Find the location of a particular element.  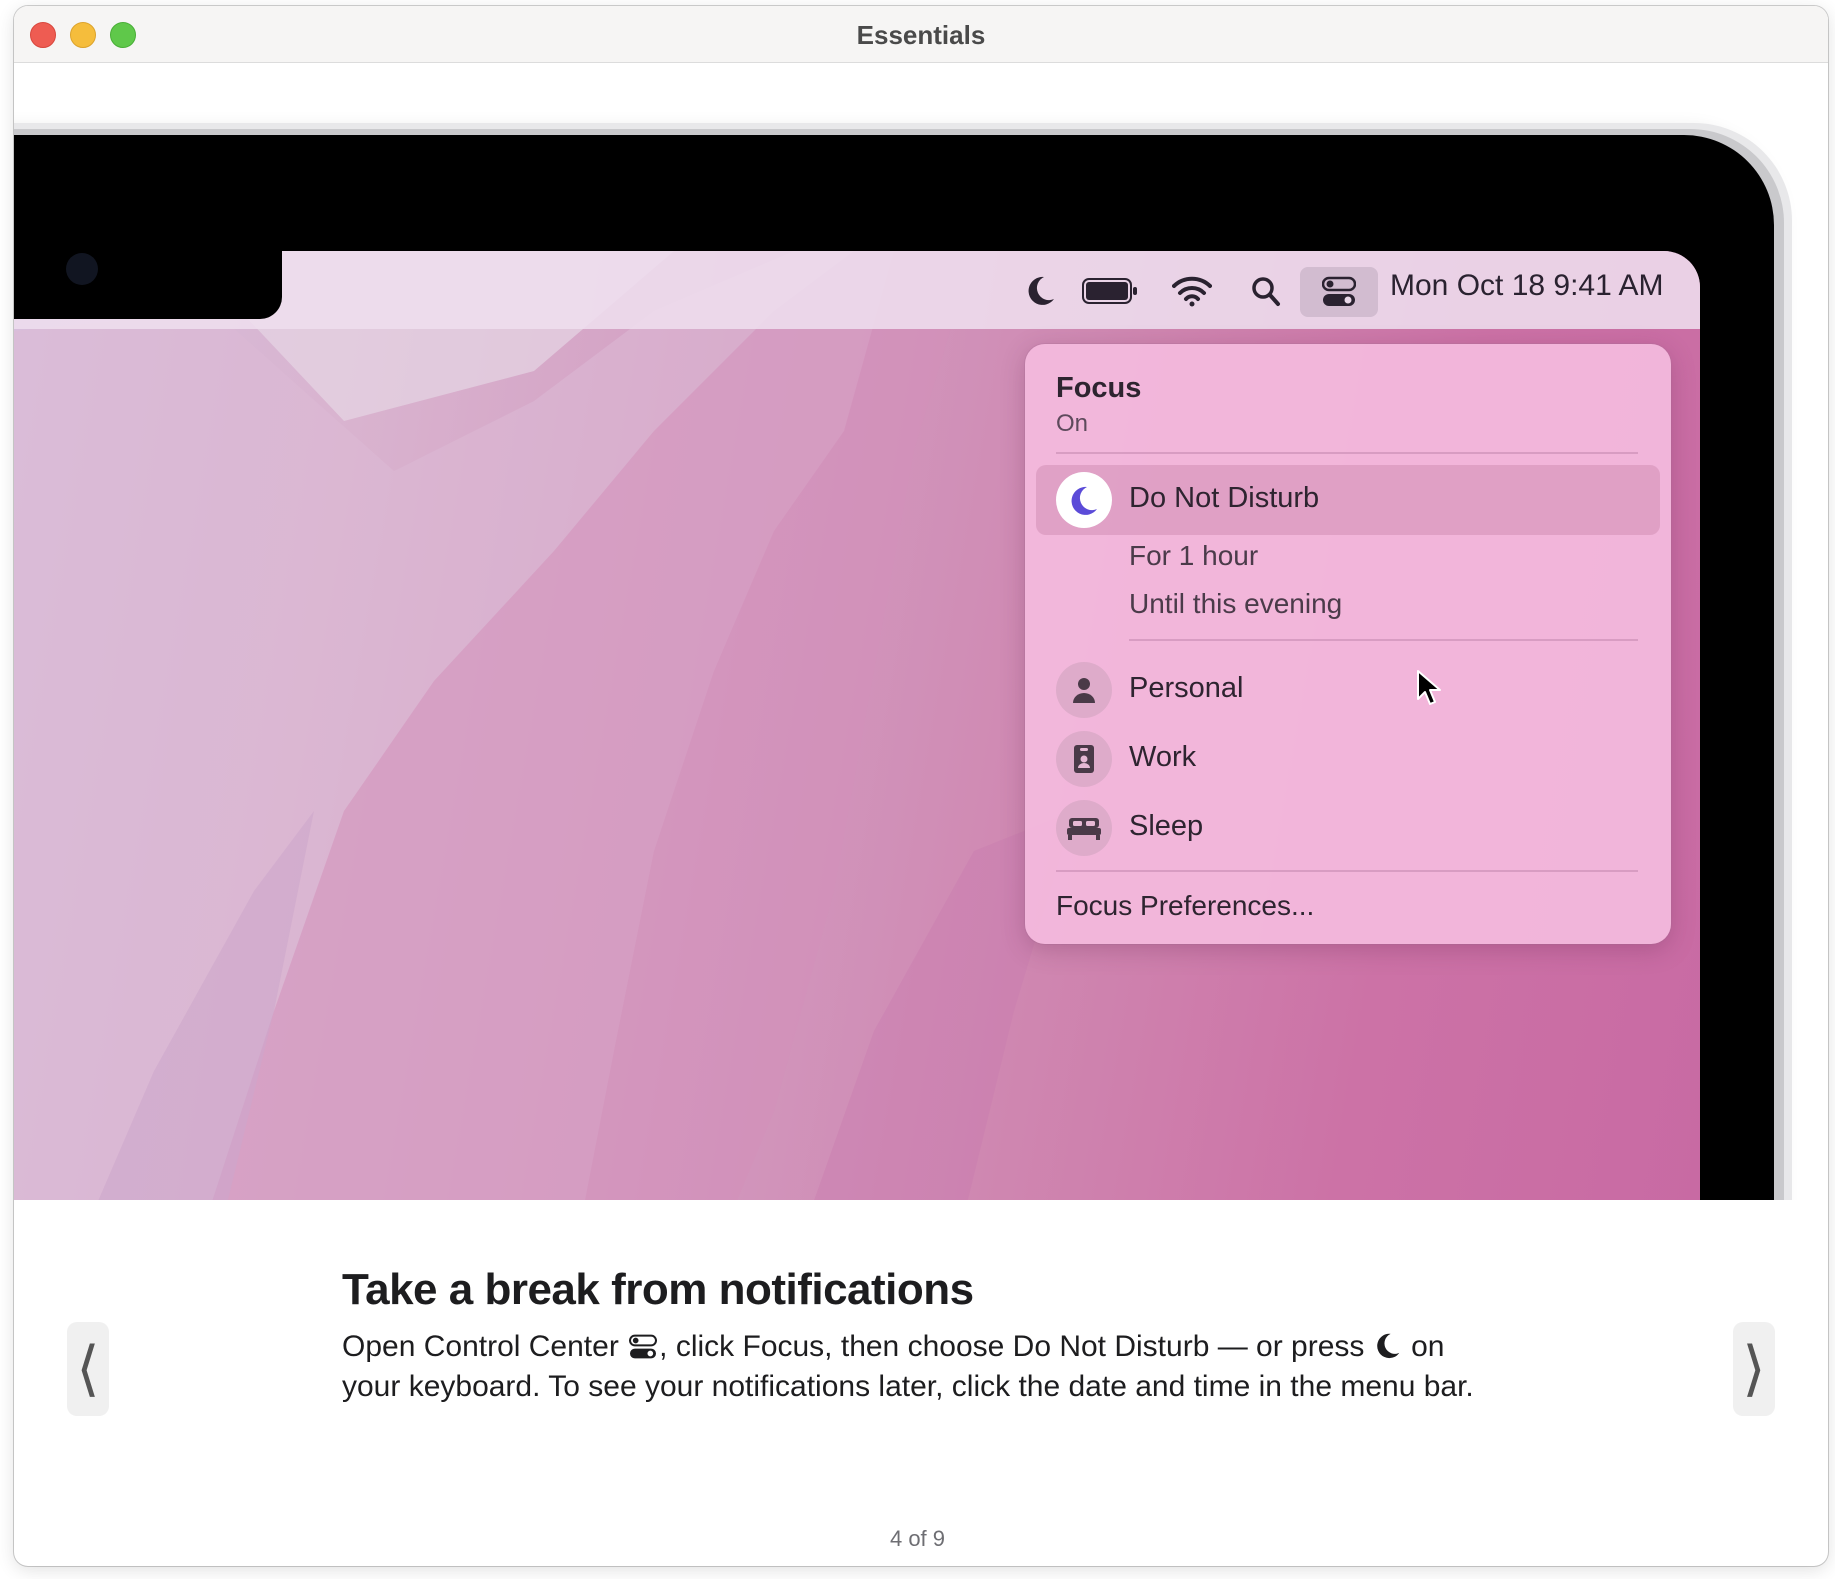

bed-icon is located at coordinates (1084, 828).